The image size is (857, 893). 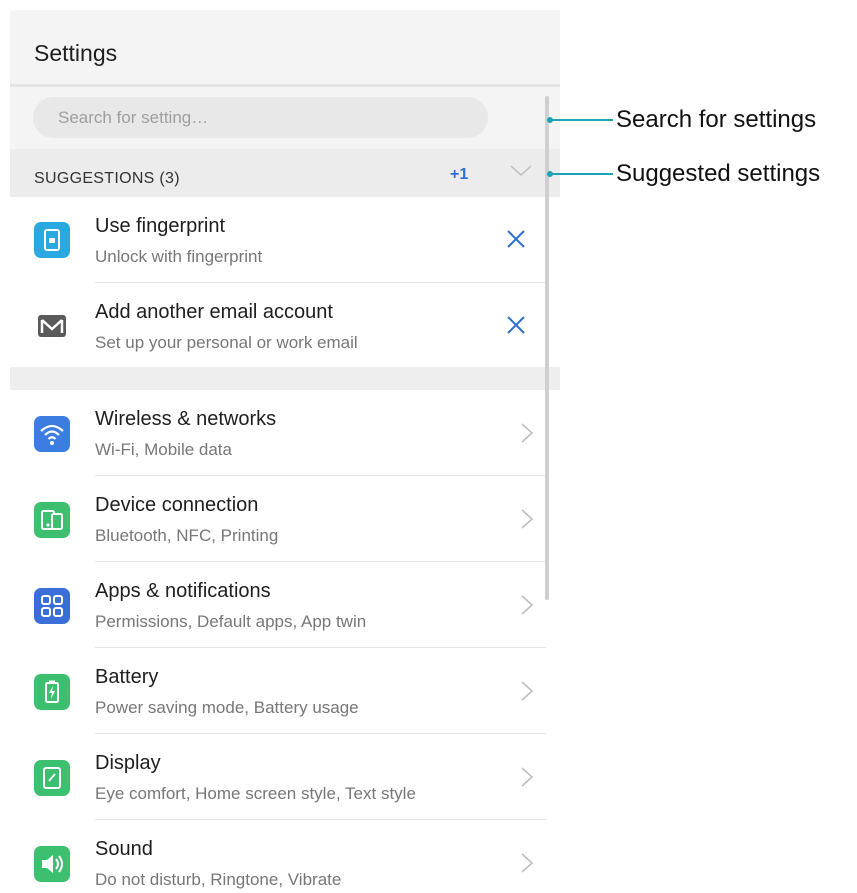 I want to click on settings-item-subtitle: Bluetooth, NFC, Printing, so click(x=187, y=535).